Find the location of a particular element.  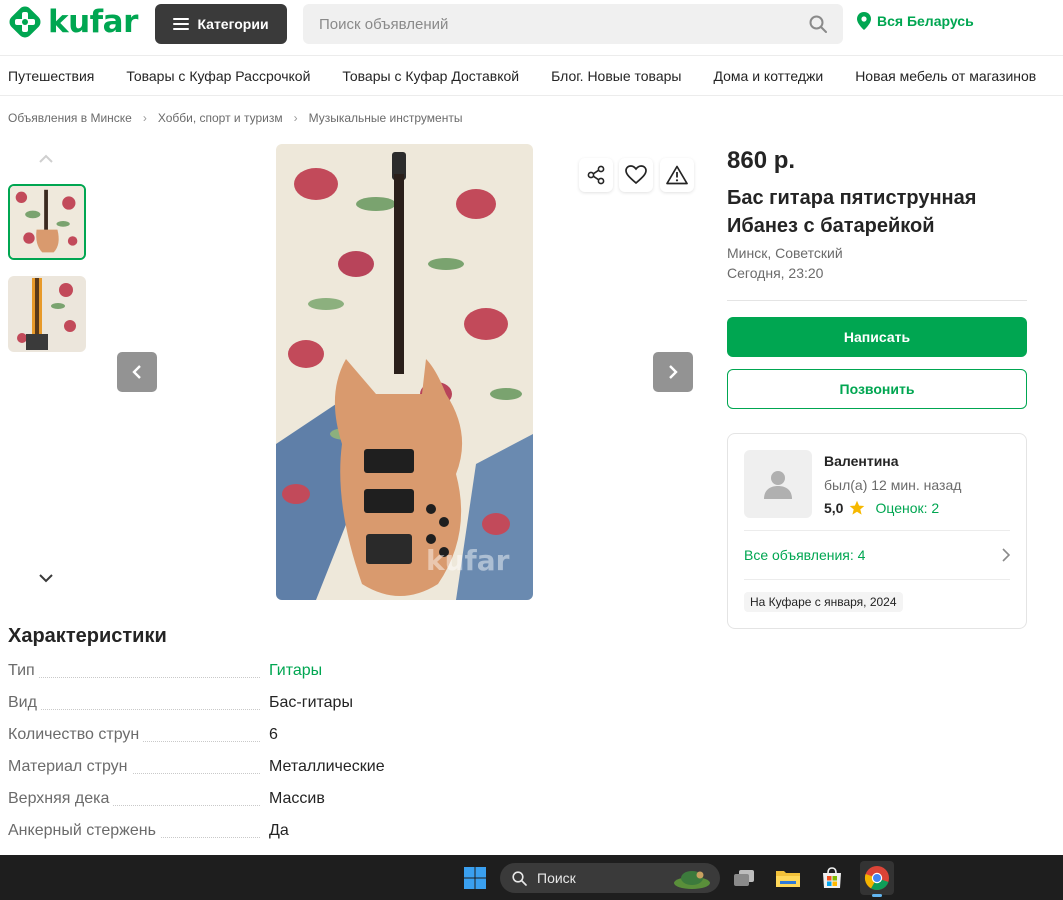

topnav-link-furniture: Новая мебель от магазинов is located at coordinates (945, 76).